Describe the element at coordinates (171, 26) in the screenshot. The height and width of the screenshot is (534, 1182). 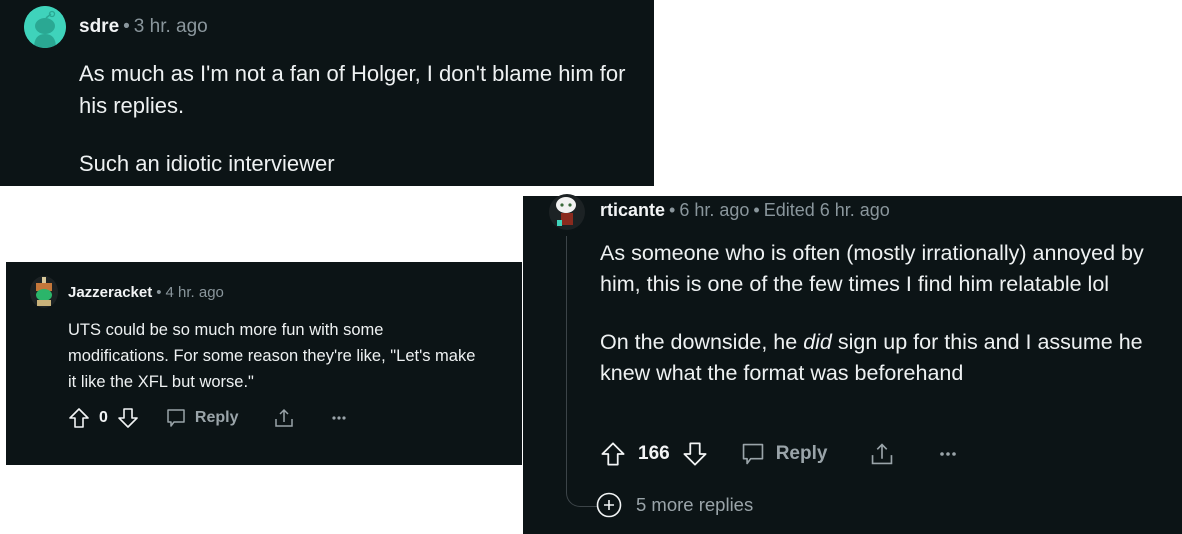
I see `timestamp: 3 hr. ago` at that location.